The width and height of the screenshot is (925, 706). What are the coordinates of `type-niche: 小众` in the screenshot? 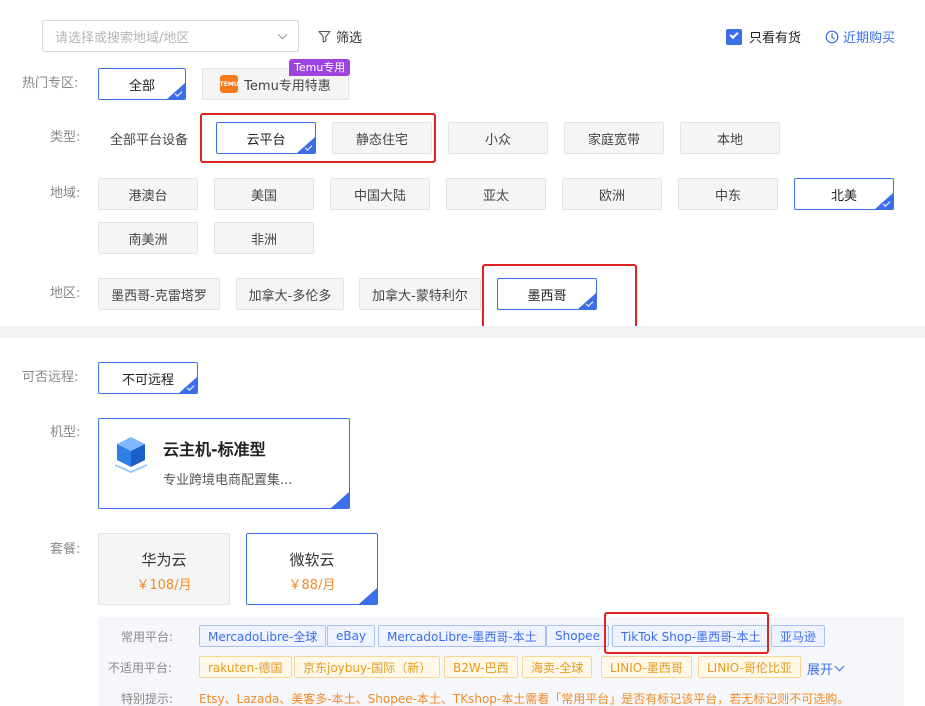 It's located at (498, 138).